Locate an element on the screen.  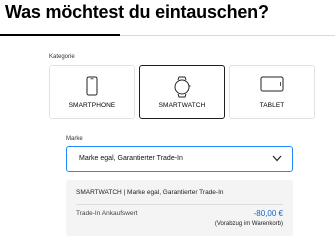
category-option-smartwatch: SMARTWATCH is located at coordinates (182, 92).